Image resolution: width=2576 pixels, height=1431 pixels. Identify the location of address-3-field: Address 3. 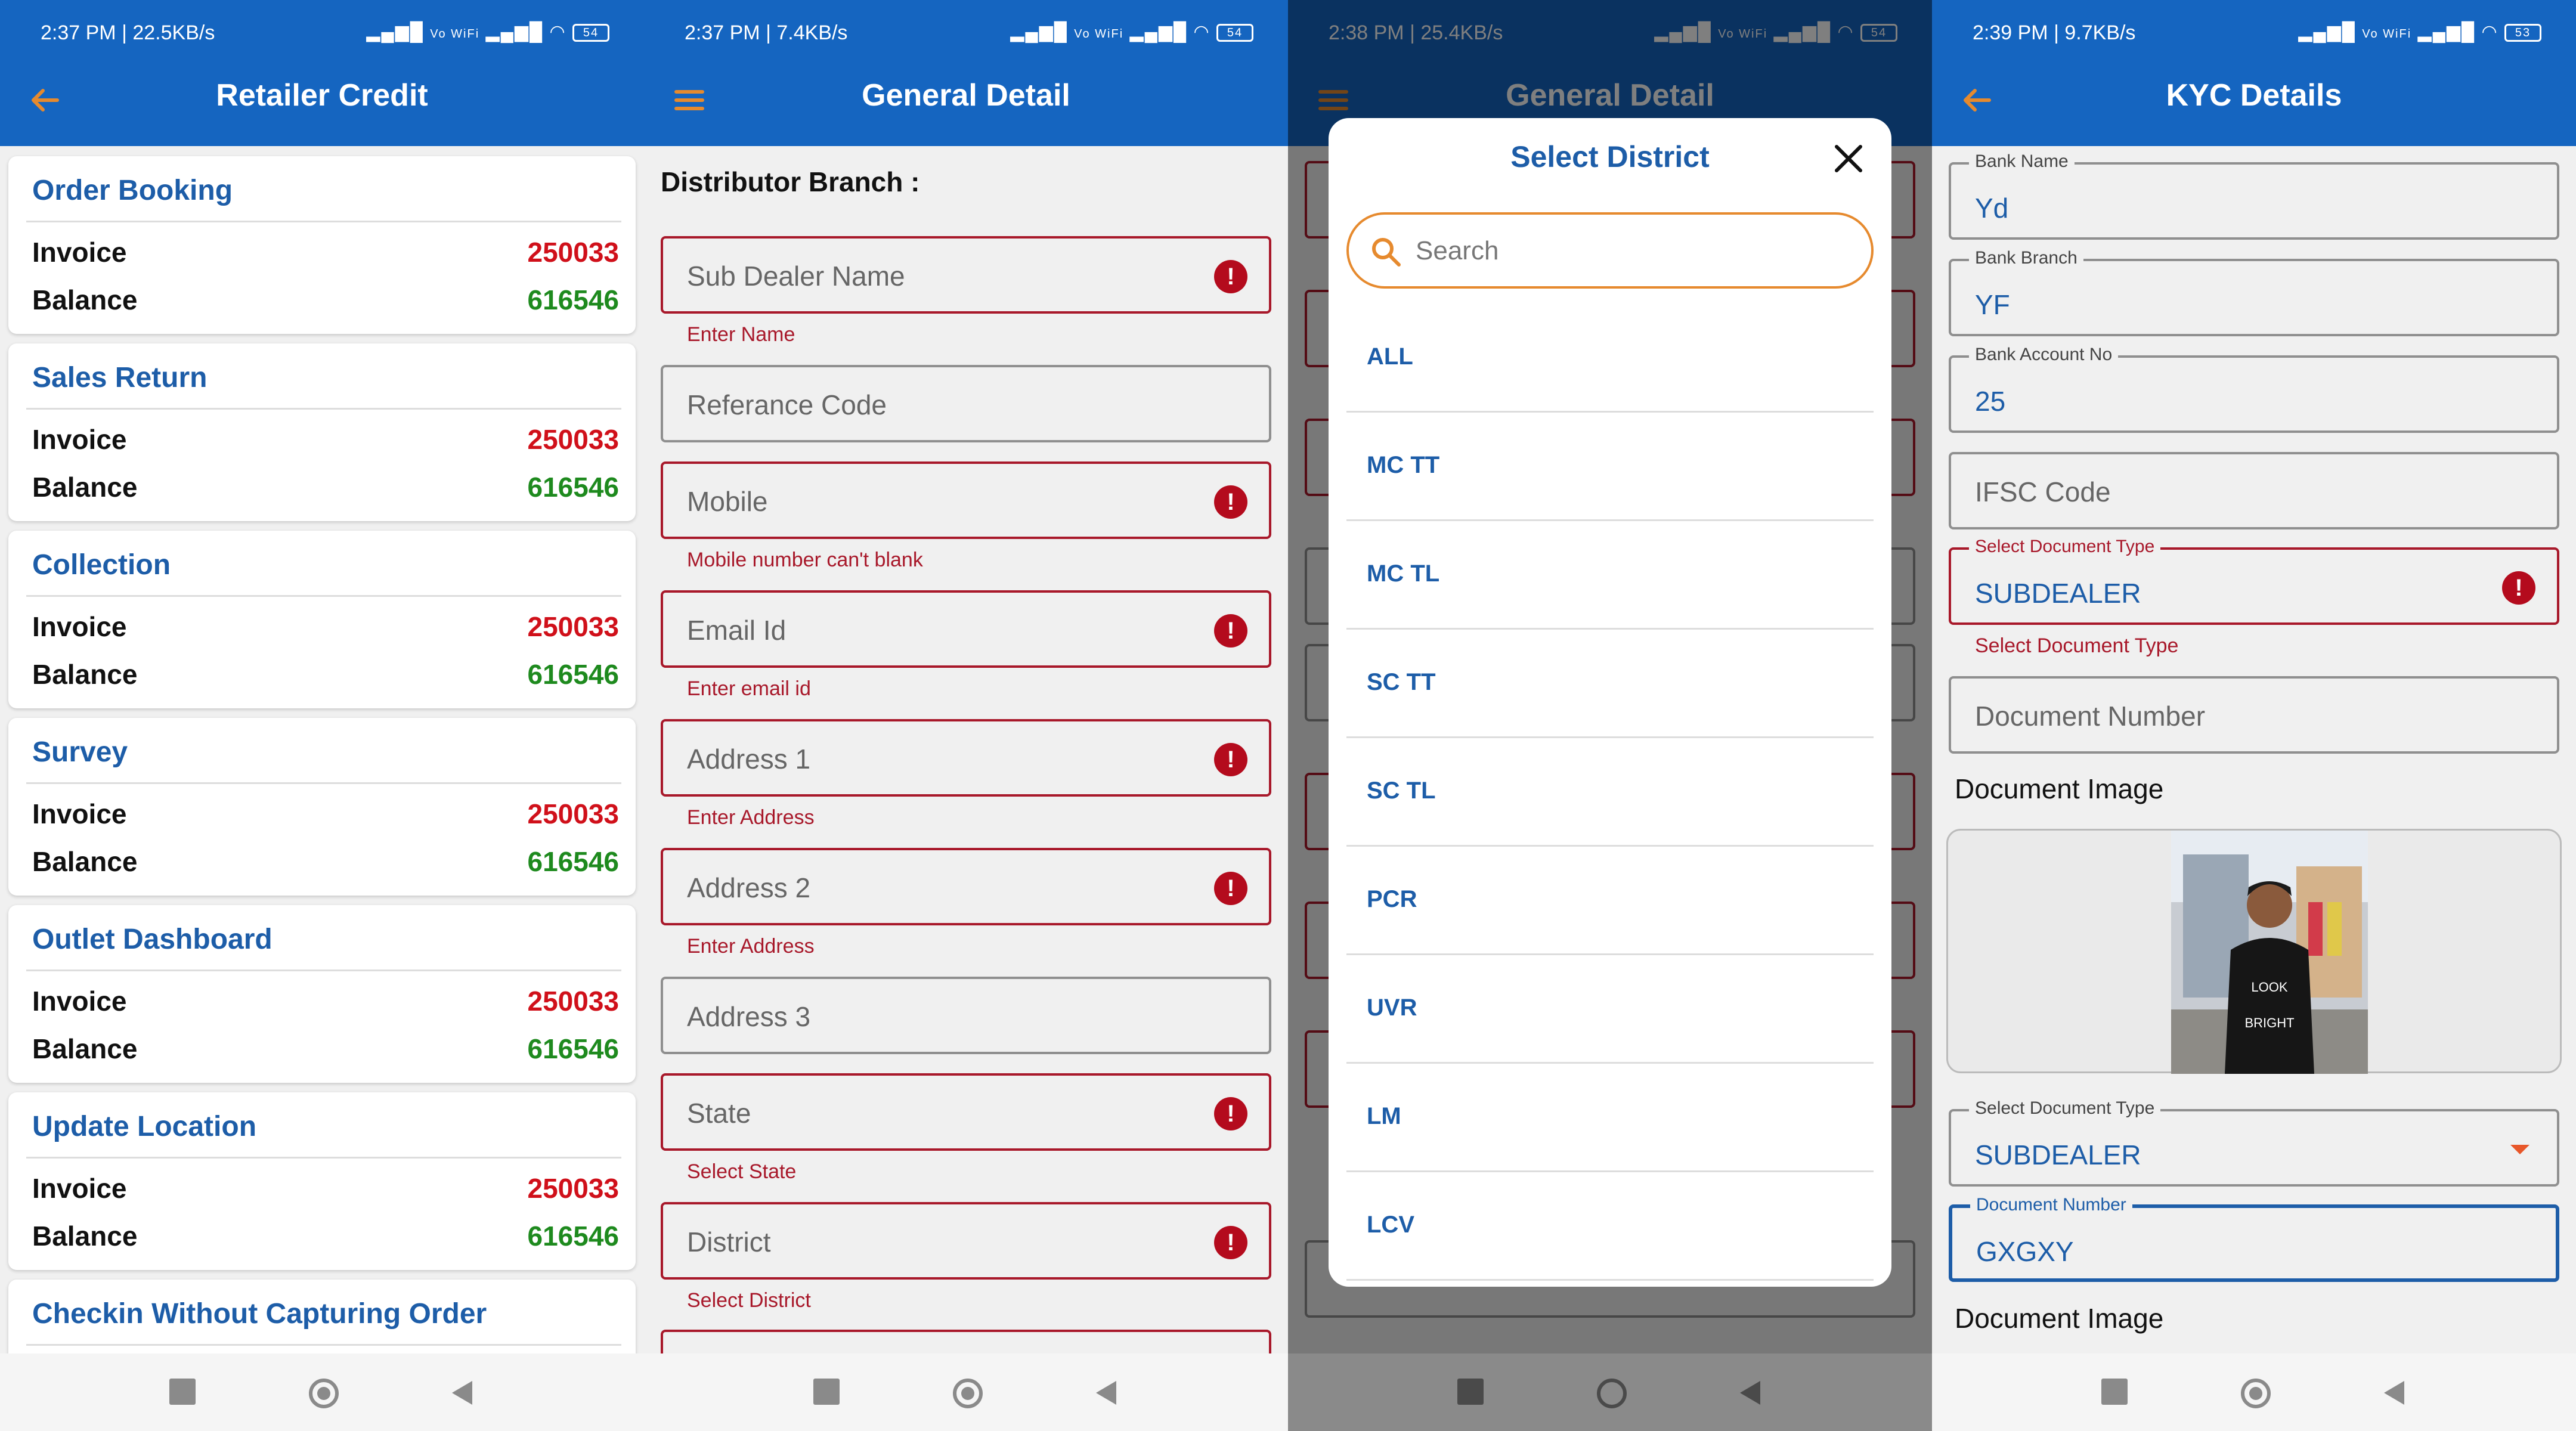
(966, 1015).